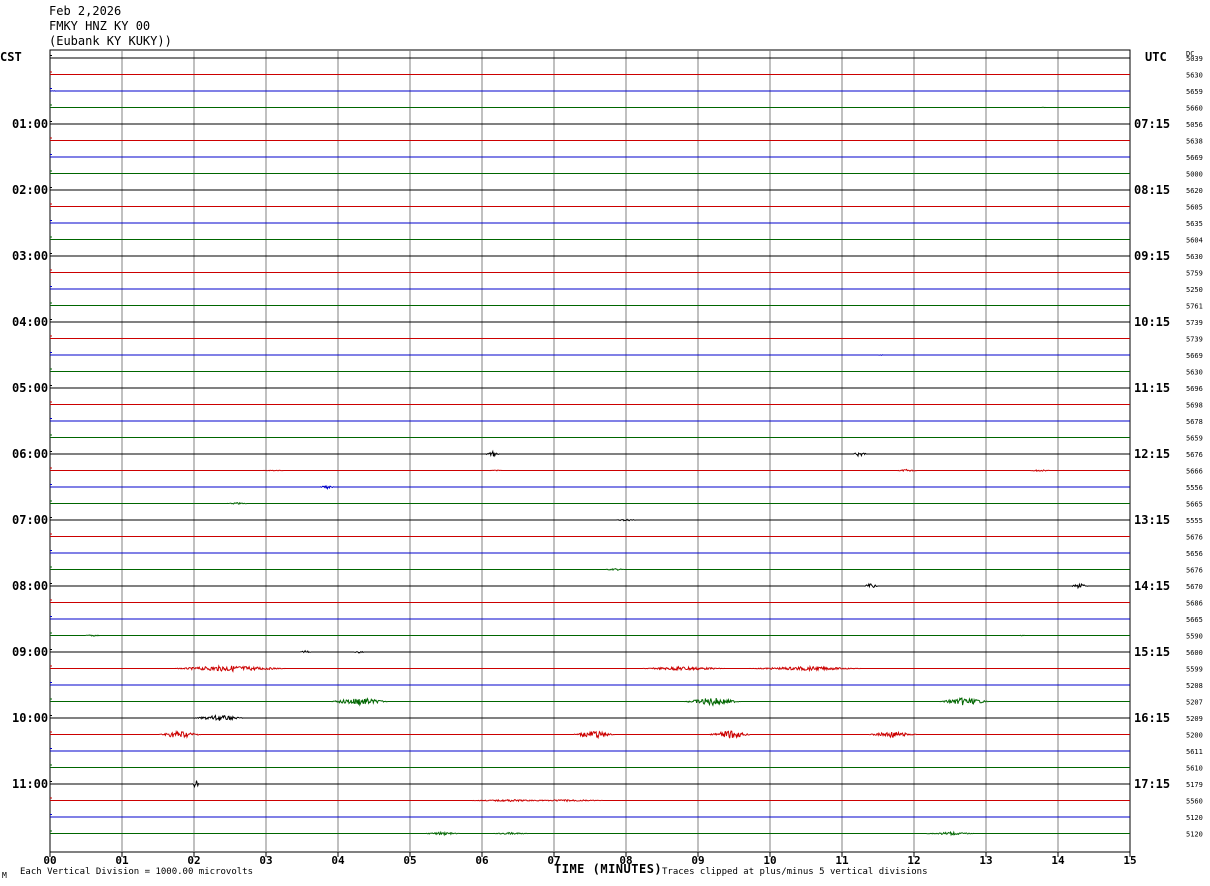 The width and height of the screenshot is (1210, 886). I want to click on dc-offset-label: 5209, so click(1194, 719).